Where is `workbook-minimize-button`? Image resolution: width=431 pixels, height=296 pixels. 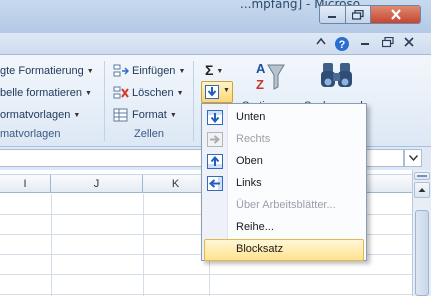 workbook-minimize-button is located at coordinates (365, 42).